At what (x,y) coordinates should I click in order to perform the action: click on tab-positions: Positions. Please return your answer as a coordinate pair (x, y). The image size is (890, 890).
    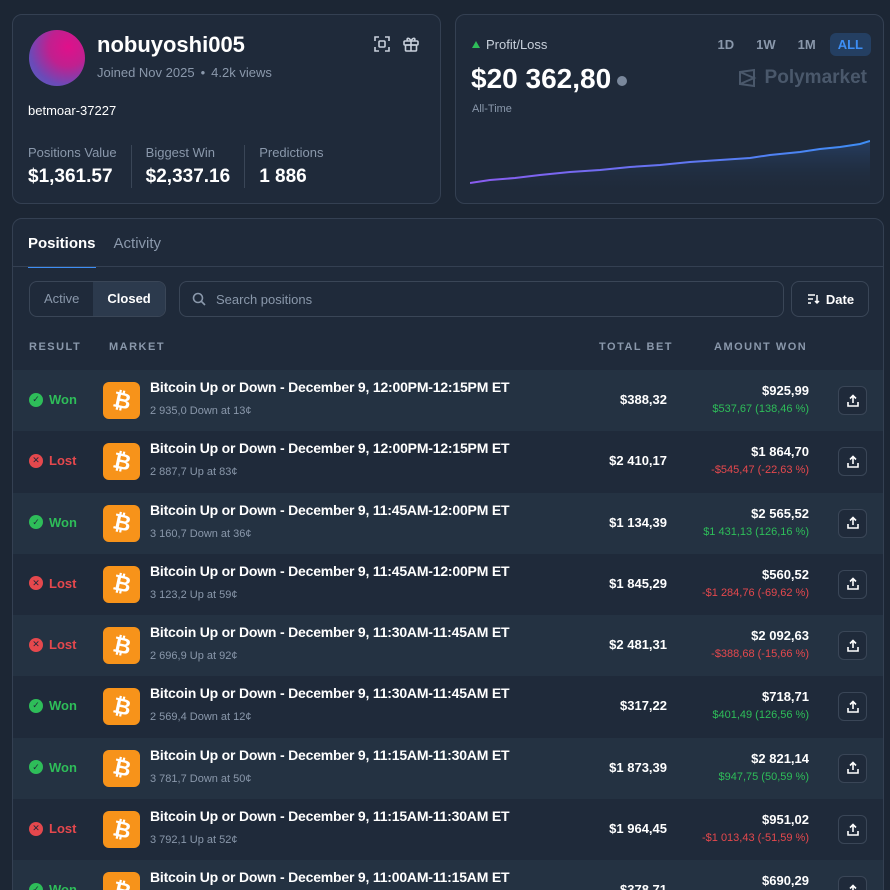
    Looking at the image, I should click on (62, 251).